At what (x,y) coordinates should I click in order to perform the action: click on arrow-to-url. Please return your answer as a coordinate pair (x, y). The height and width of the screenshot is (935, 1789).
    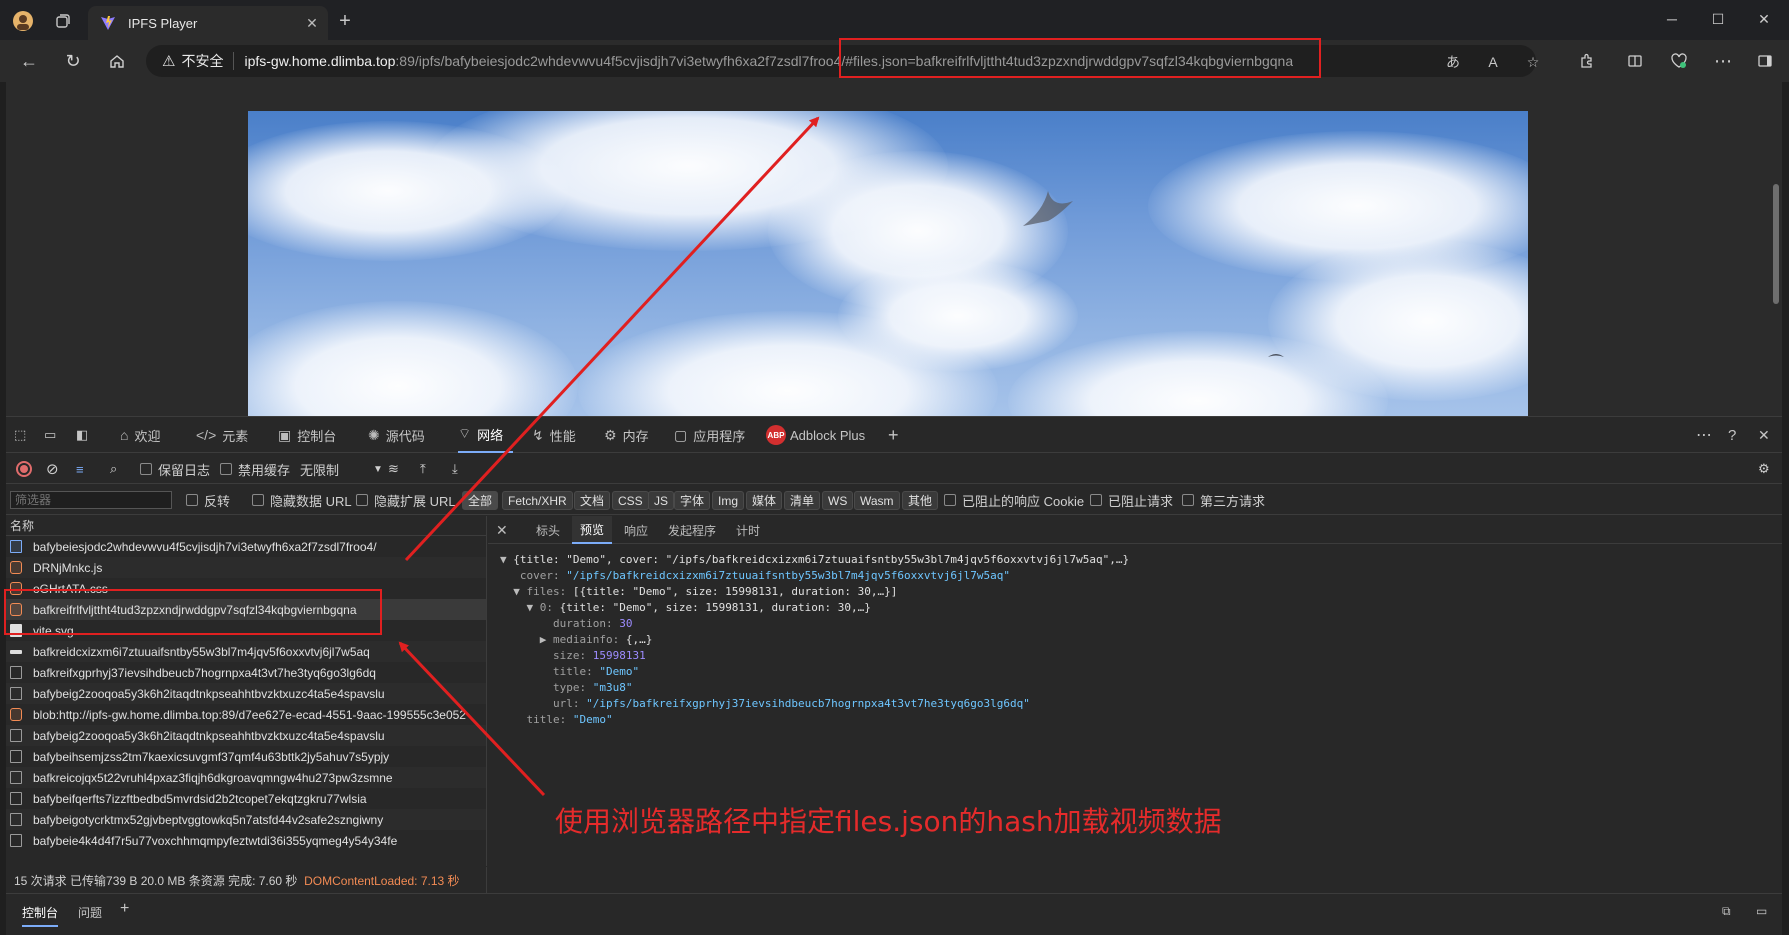
    Looking at the image, I should click on (612, 339).